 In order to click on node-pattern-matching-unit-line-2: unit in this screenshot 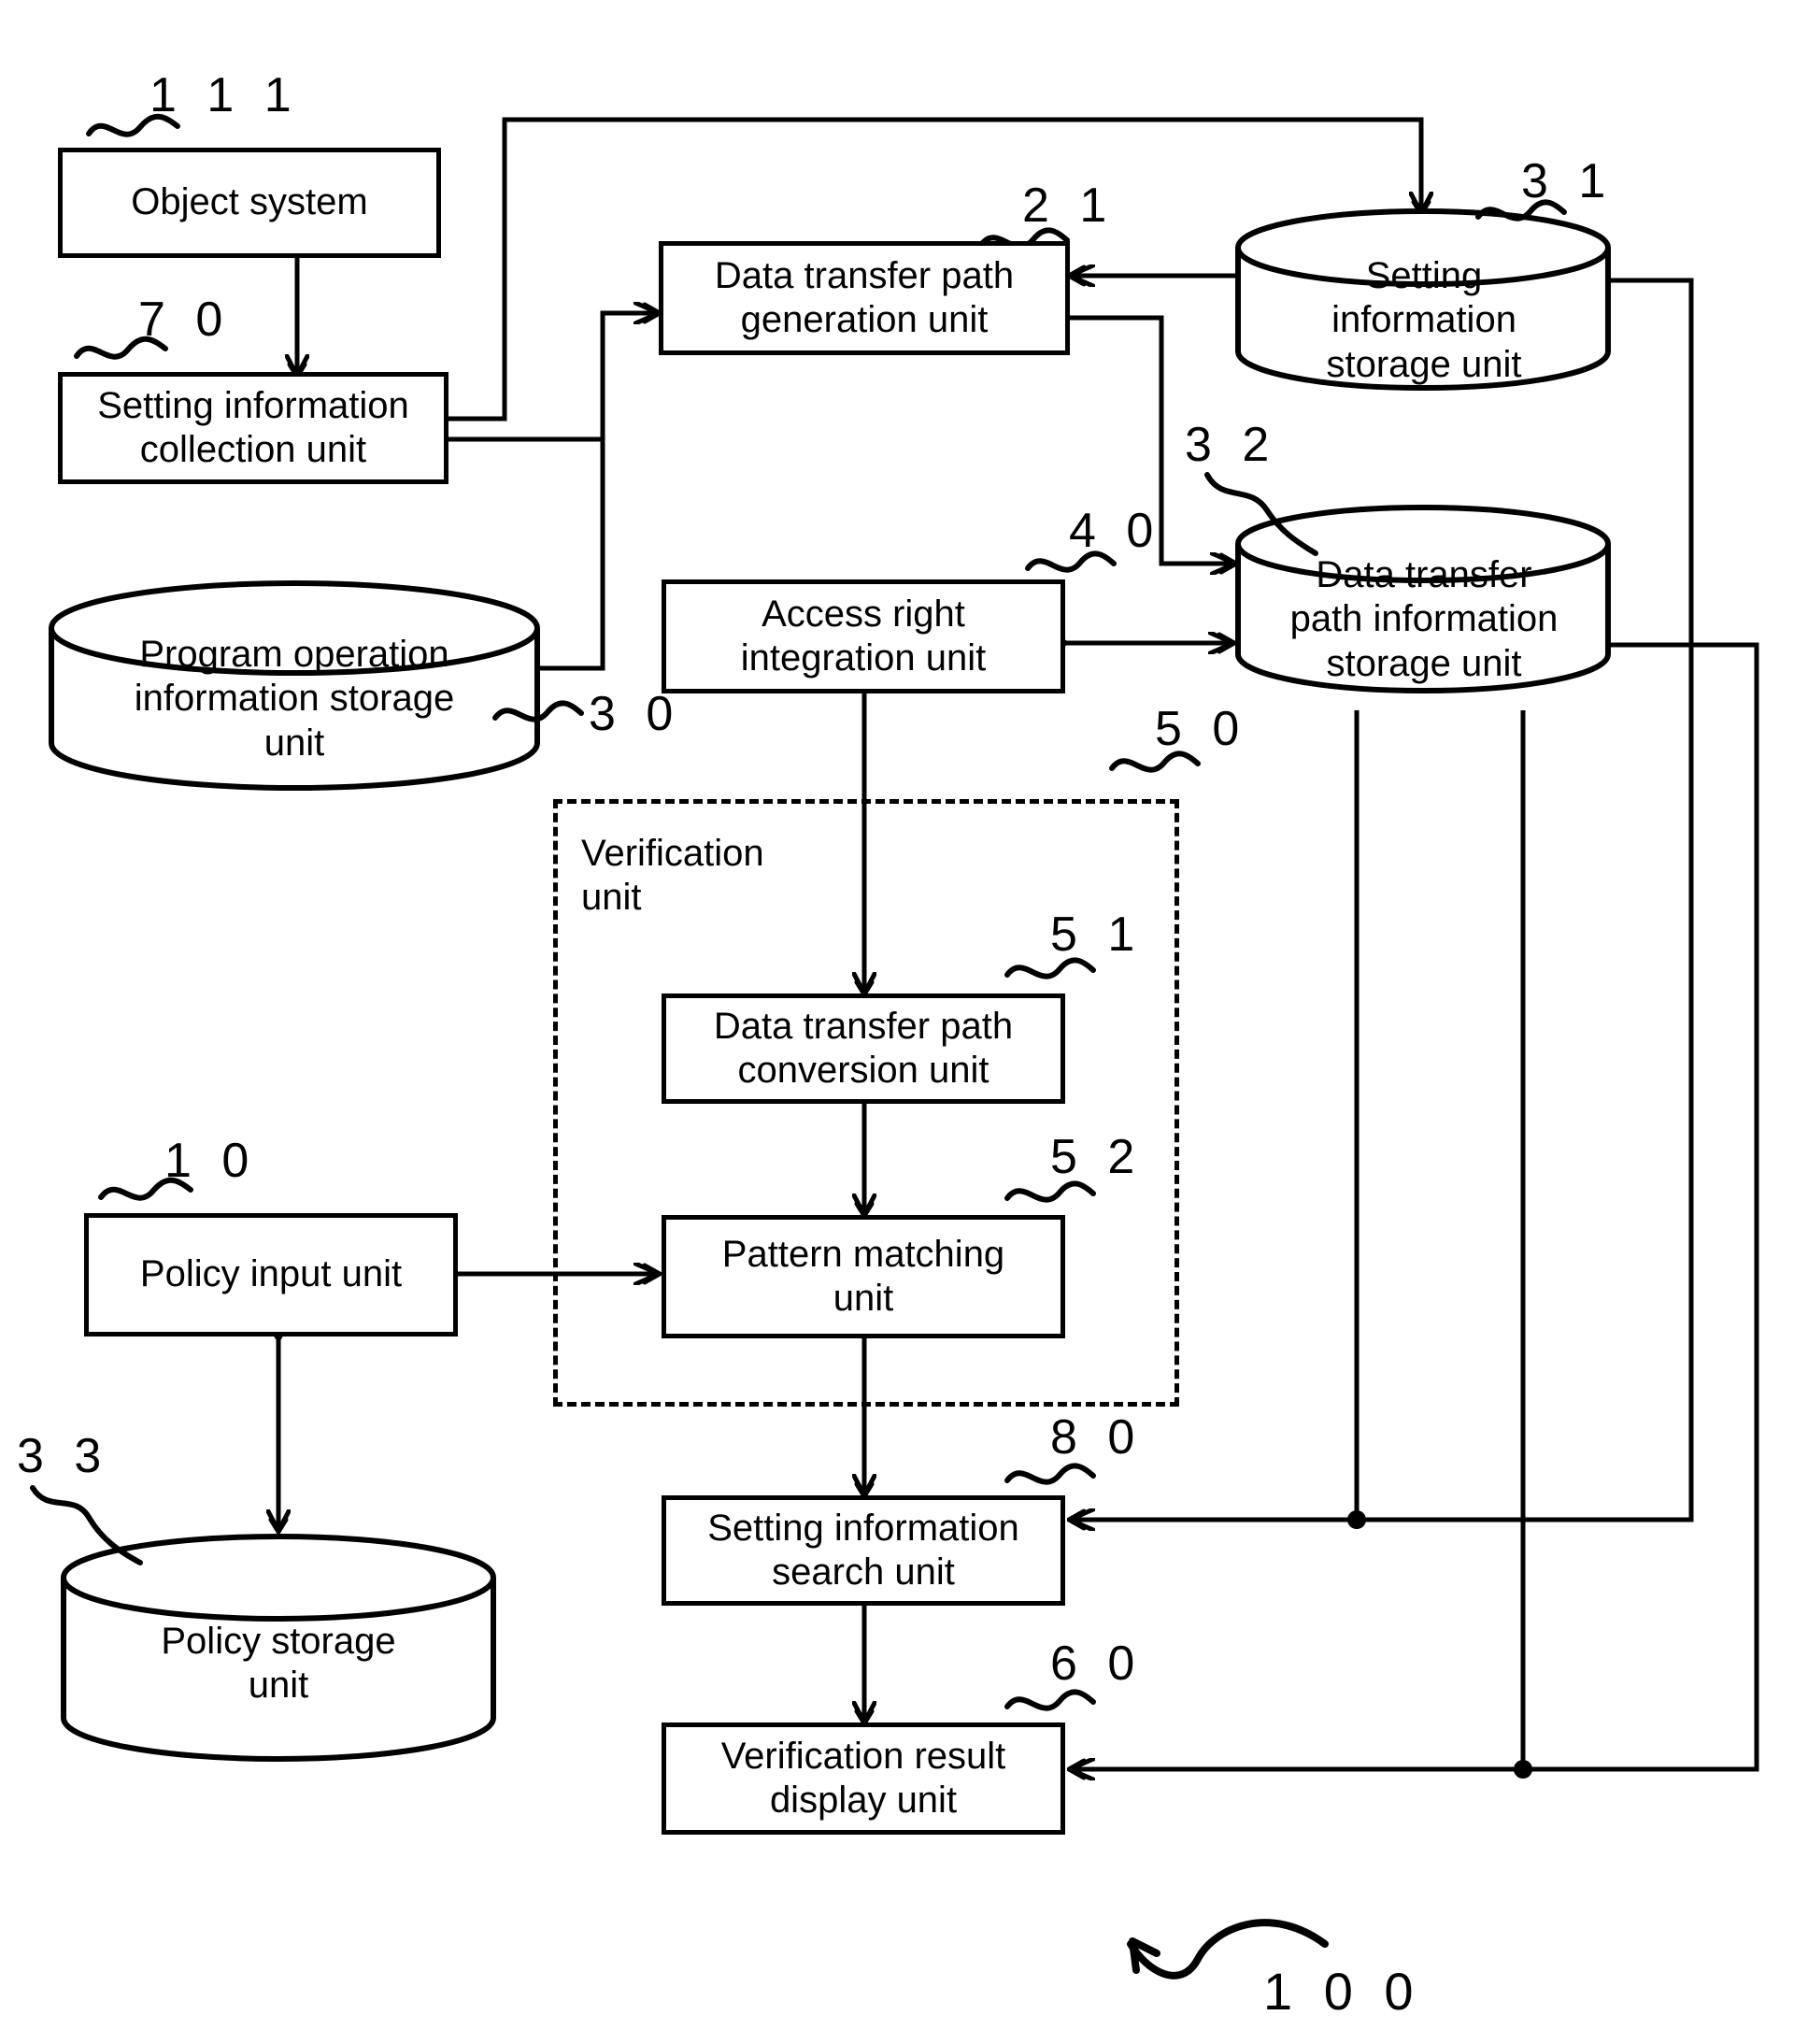, I will do `click(863, 1298)`.